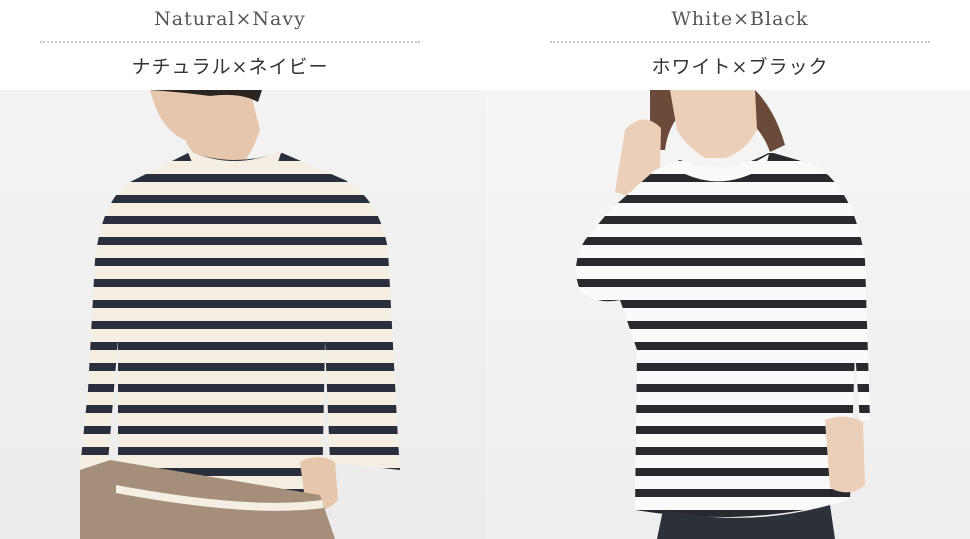 This screenshot has height=539, width=970. Describe the element at coordinates (740, 45) in the screenshot. I see `caption-right: White×Black ホワイト×ブラック` at that location.